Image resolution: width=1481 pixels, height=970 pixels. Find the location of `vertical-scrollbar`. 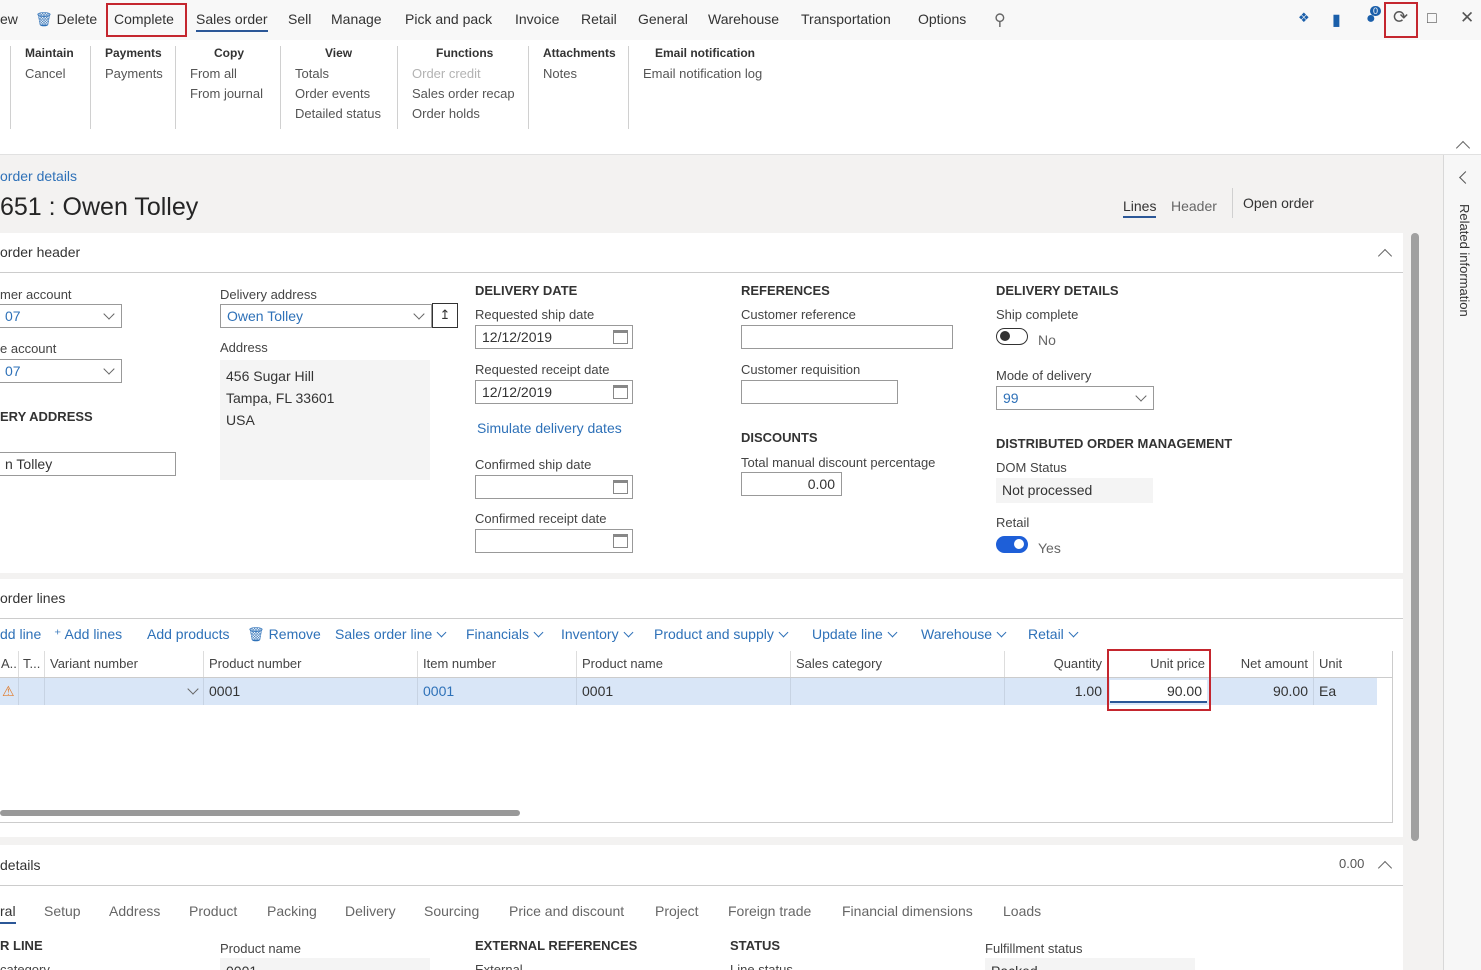

vertical-scrollbar is located at coordinates (1415, 537).